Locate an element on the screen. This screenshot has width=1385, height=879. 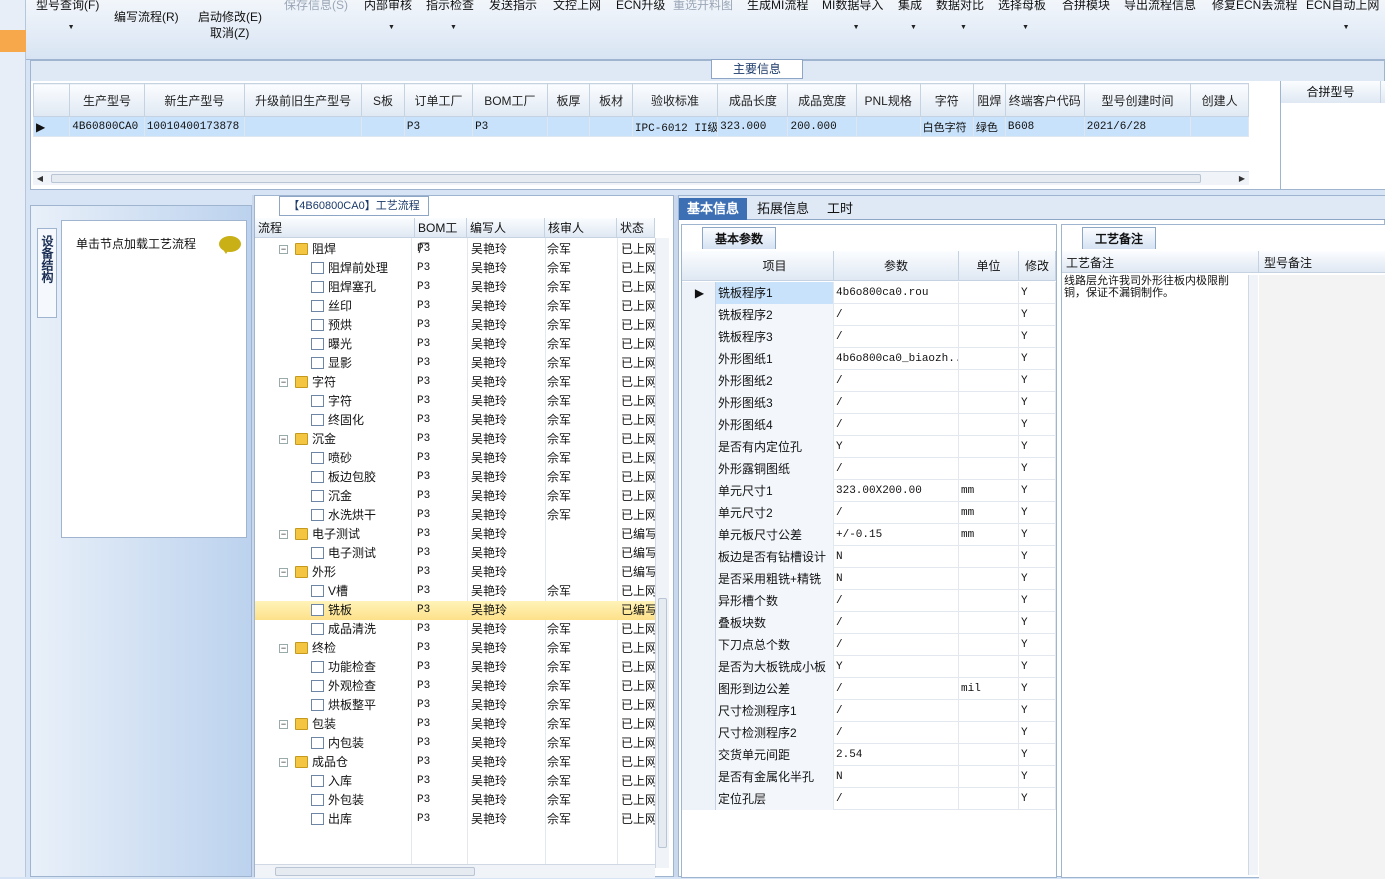
main-col-header: 成品长度 is located at coordinates (753, 100).